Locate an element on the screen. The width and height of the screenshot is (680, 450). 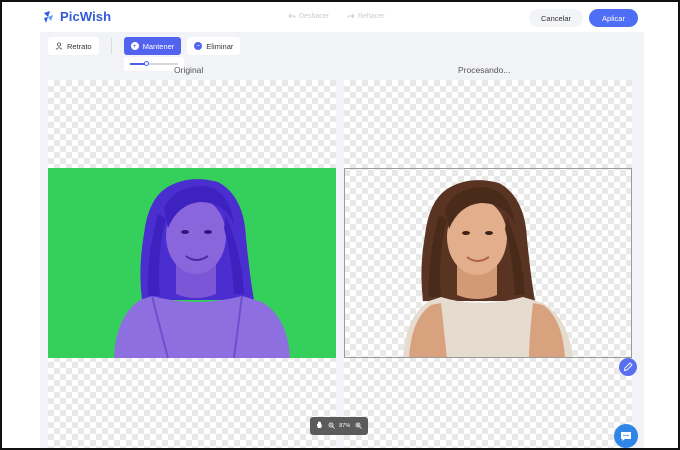
app-name: PicWish is located at coordinates (86, 16).